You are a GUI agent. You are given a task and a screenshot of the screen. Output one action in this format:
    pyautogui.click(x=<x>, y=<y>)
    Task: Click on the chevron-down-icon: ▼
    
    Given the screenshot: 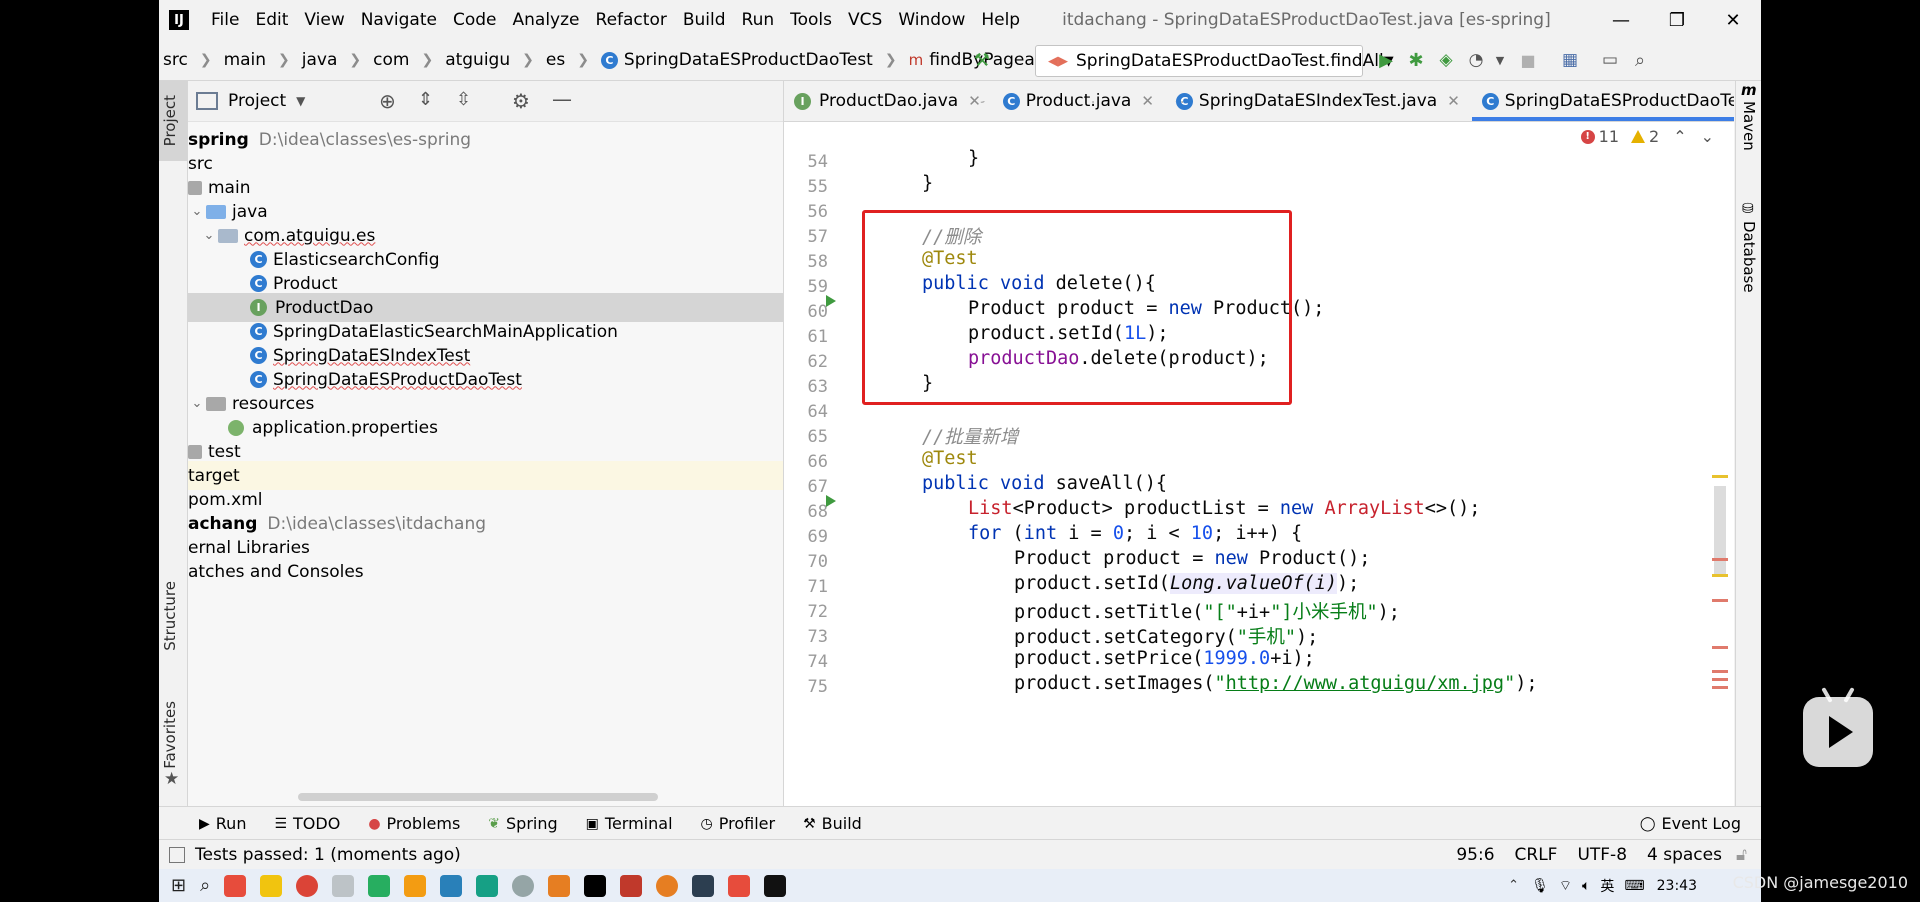 What is the action you would take?
    pyautogui.click(x=300, y=101)
    